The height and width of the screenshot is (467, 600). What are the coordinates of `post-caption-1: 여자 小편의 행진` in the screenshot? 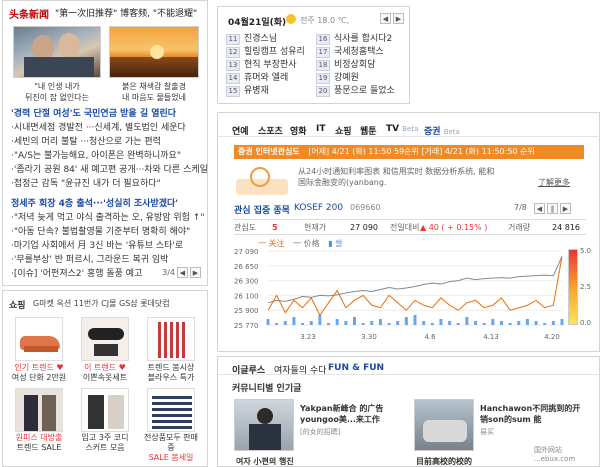 It's located at (265, 461).